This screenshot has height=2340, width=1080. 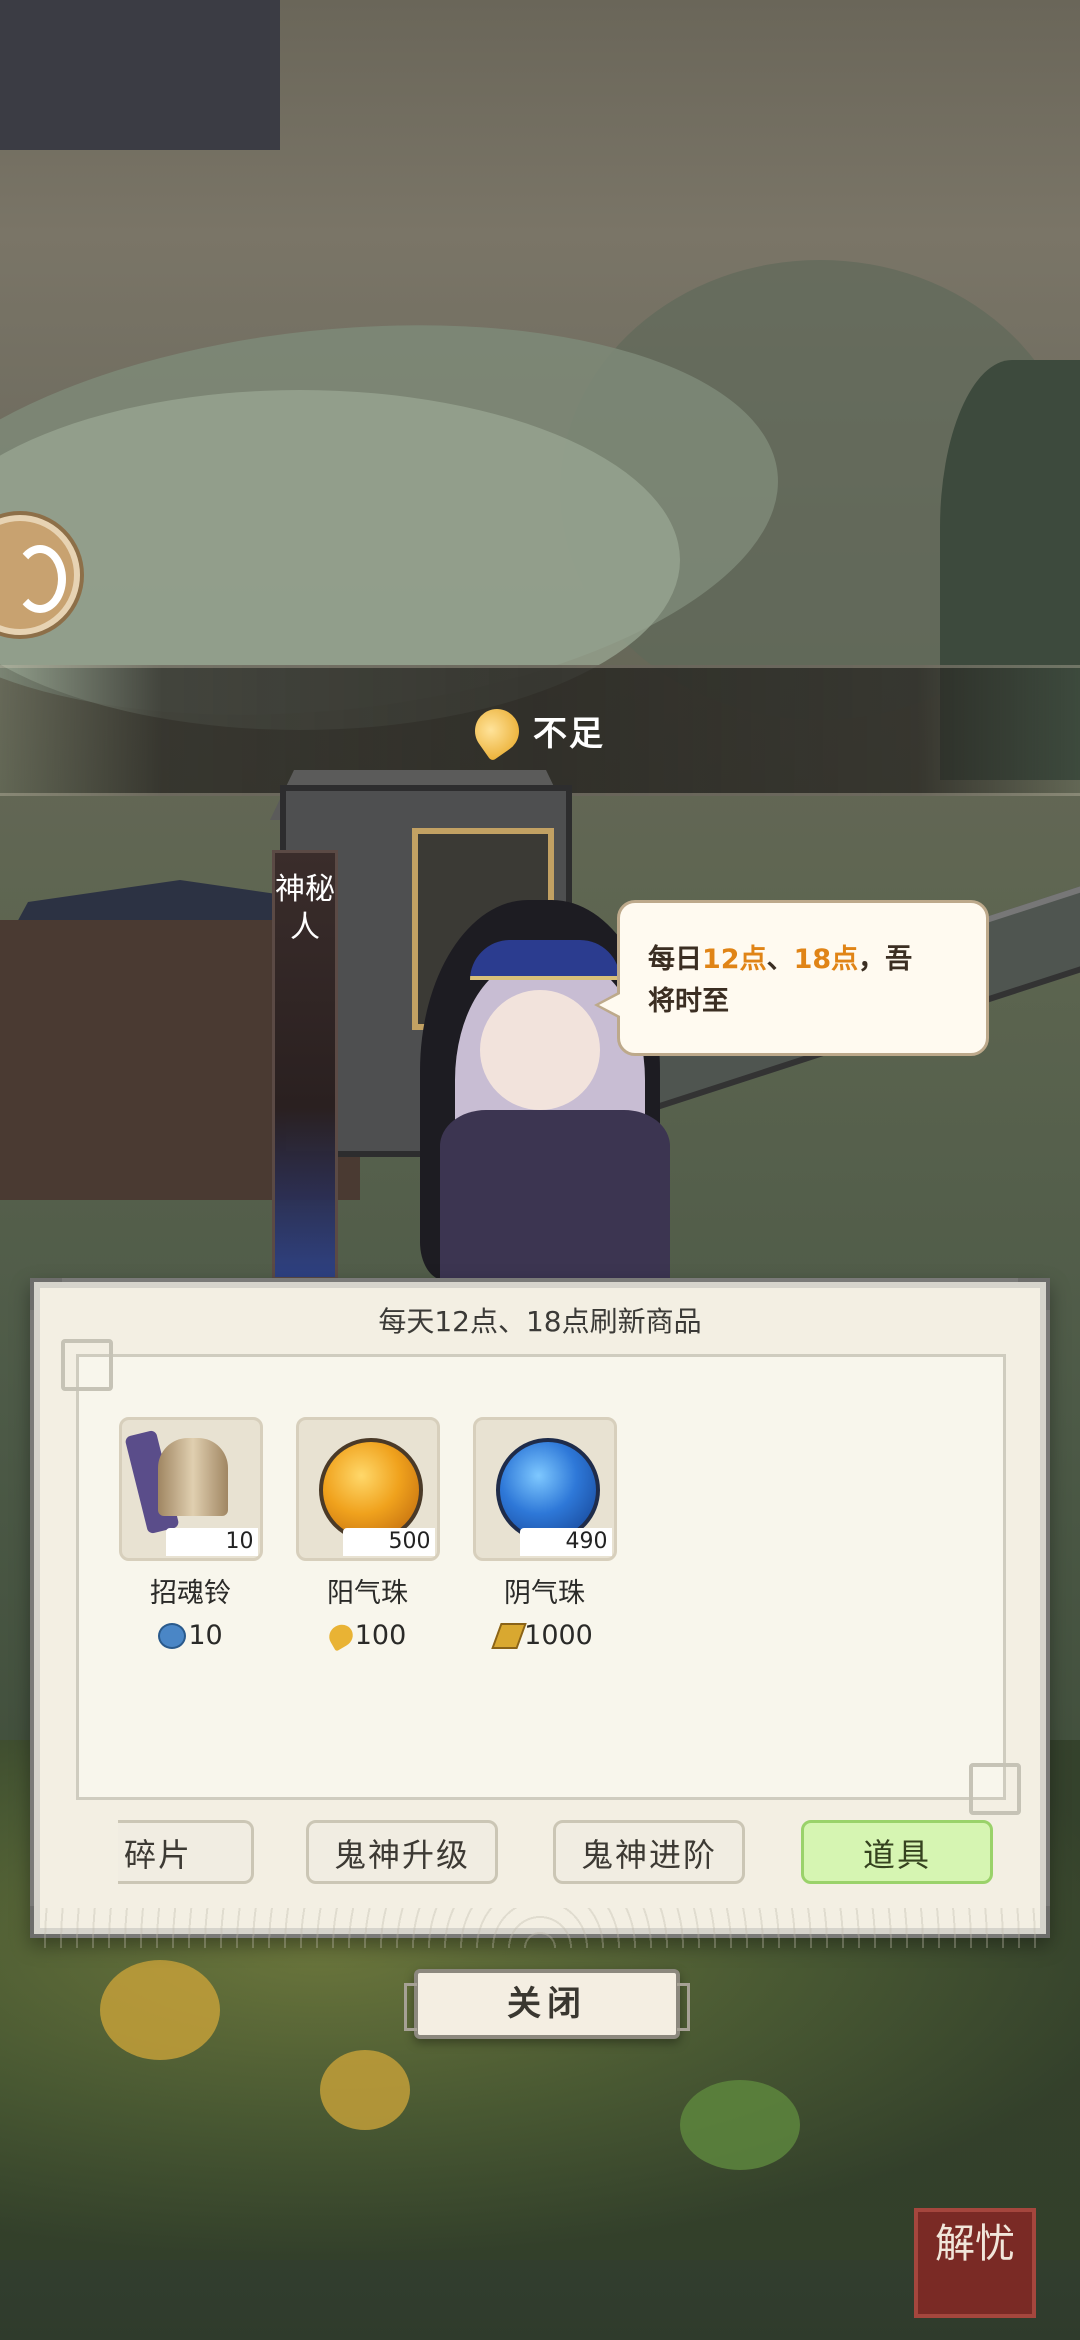 I want to click on speech-line-1: 每日12点、18点，吾, so click(x=804, y=960).